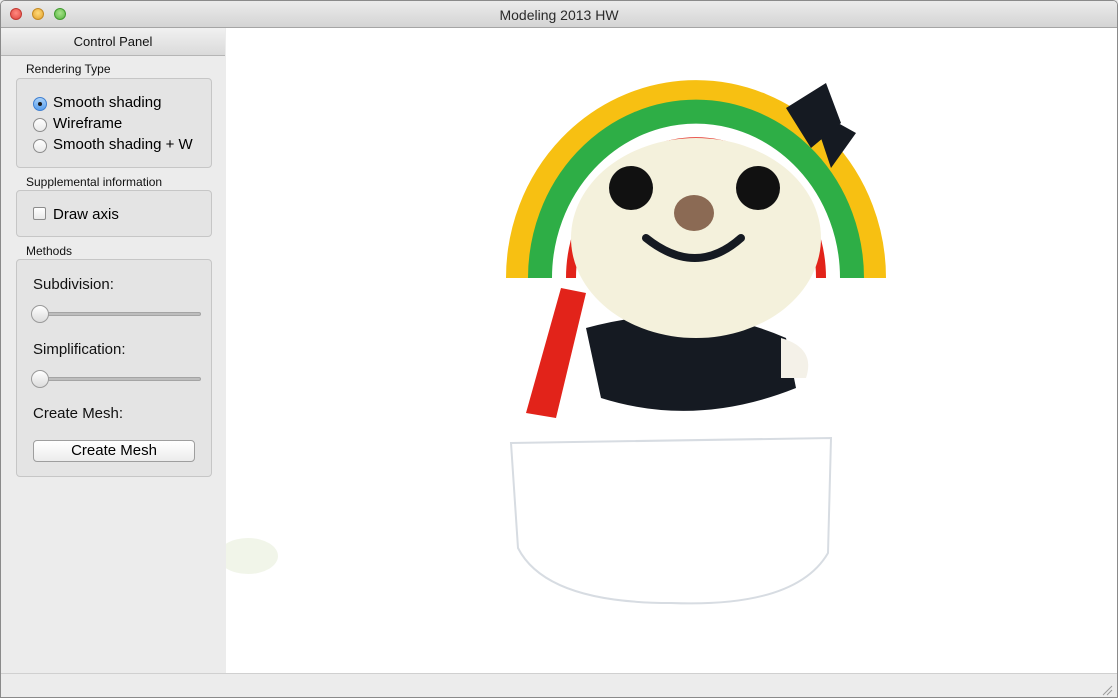 The image size is (1118, 698). I want to click on create-mesh-button: Create Mesh, so click(114, 451).